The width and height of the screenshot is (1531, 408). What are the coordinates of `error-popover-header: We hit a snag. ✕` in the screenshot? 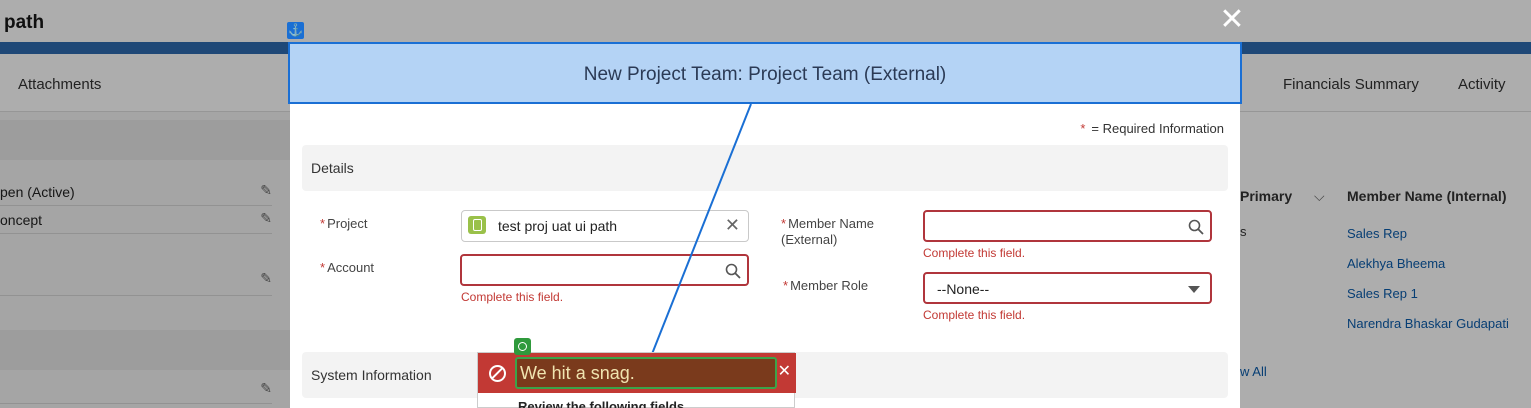 It's located at (637, 373).